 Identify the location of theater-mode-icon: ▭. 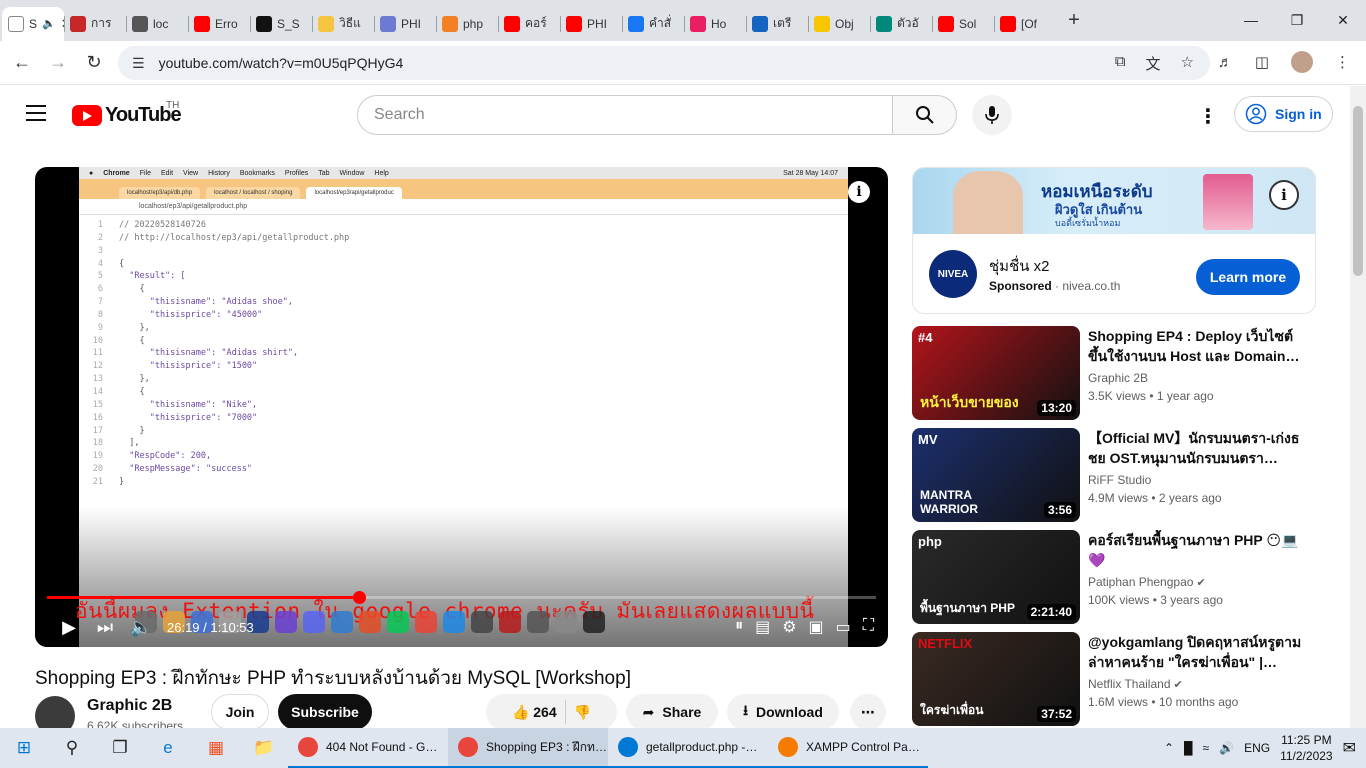
(843, 627).